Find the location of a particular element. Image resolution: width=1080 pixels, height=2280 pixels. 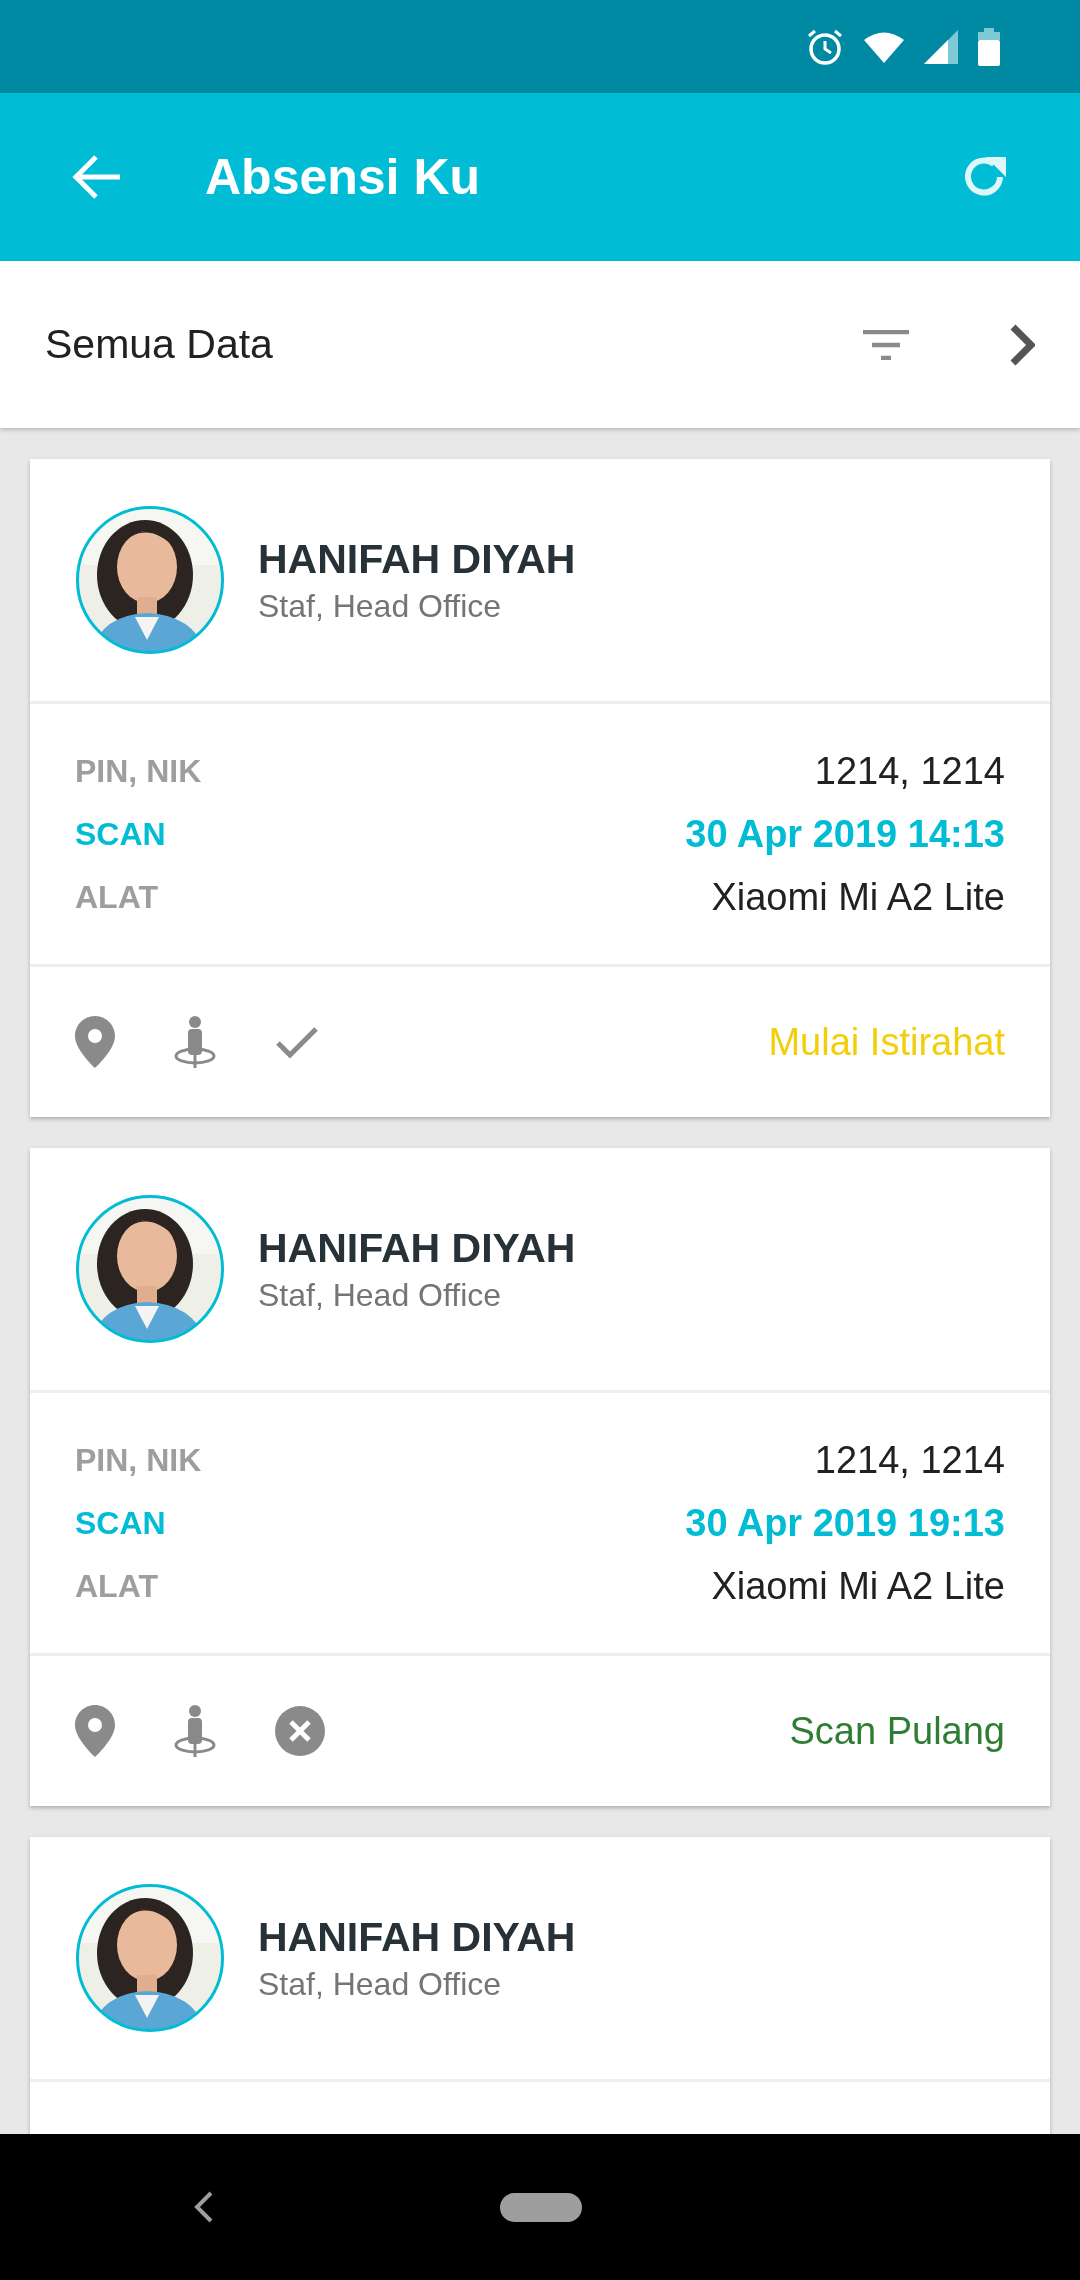

status-label: Scan Pulang is located at coordinates (897, 1731).